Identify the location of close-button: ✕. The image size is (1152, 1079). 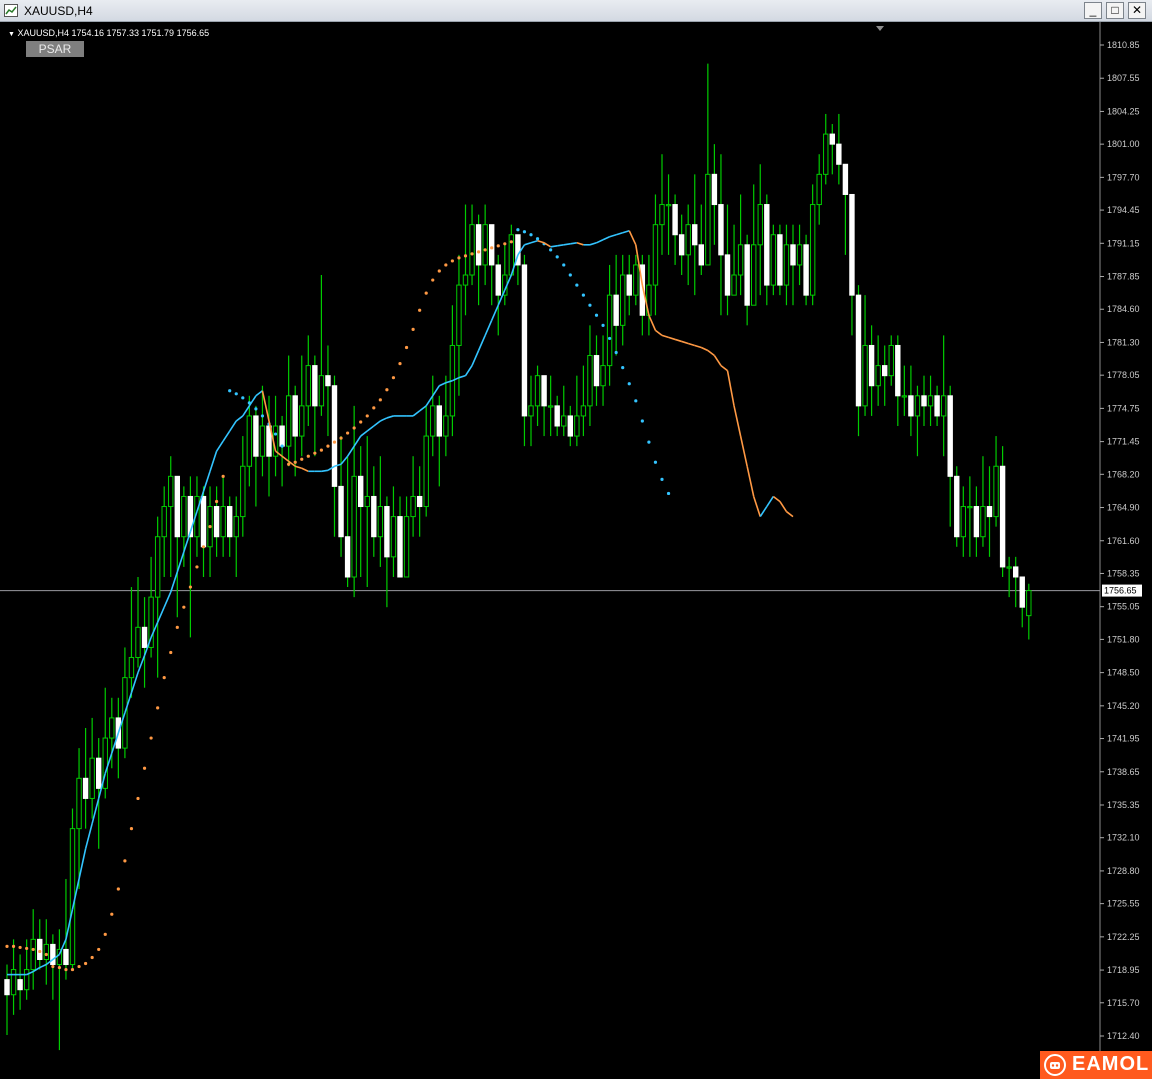
(1137, 10).